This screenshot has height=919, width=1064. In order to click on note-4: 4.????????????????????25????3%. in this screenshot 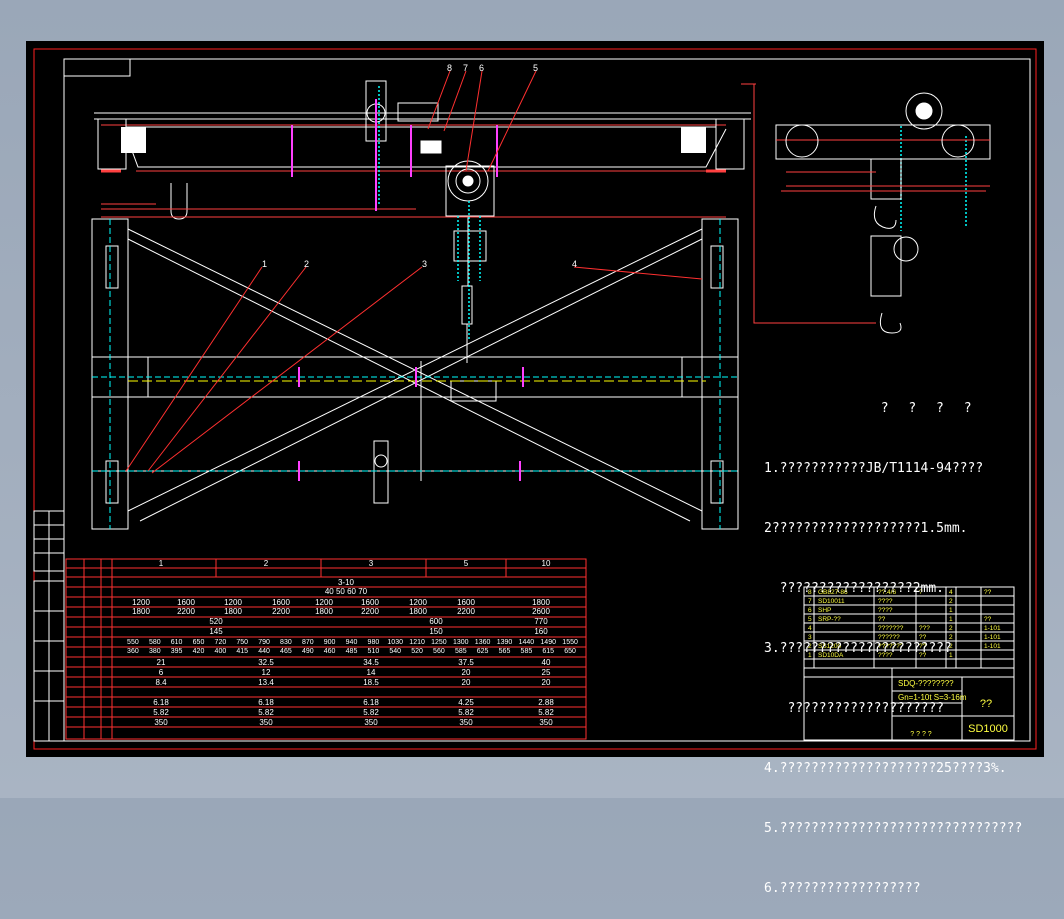, I will do `click(885, 768)`.